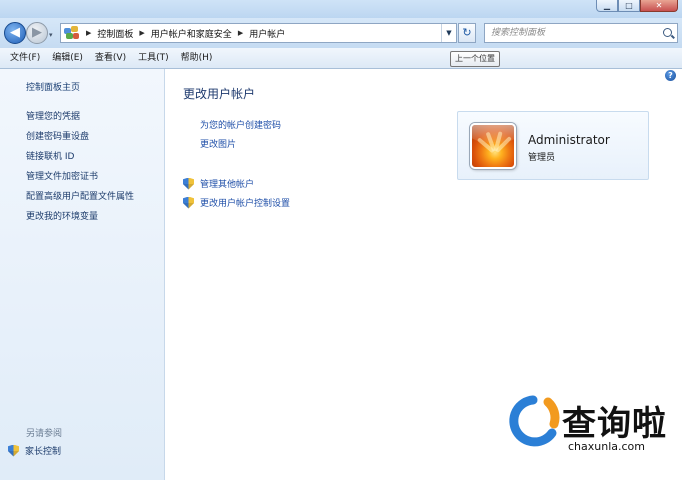 Image resolution: width=682 pixels, height=480 pixels. I want to click on sidebar-item-parental-controls: 家长控制, so click(34, 450).